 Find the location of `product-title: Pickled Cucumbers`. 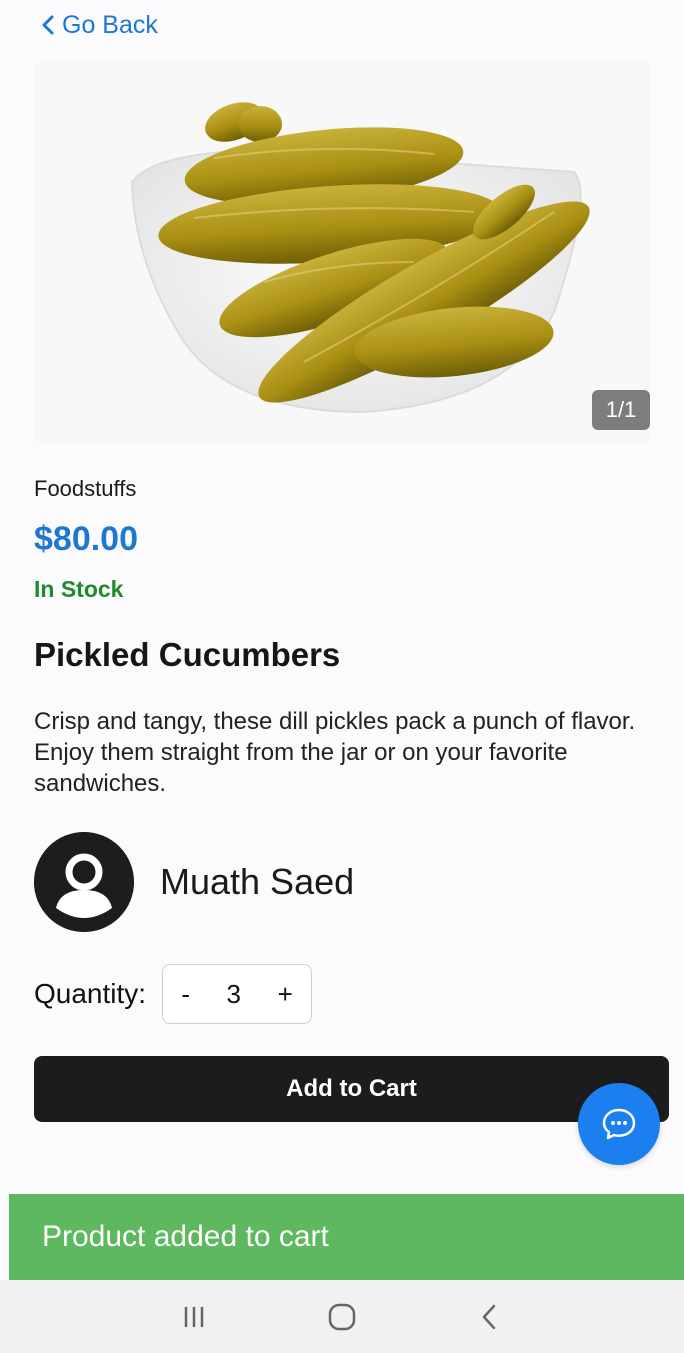

product-title: Pickled Cucumbers is located at coordinates (187, 654).